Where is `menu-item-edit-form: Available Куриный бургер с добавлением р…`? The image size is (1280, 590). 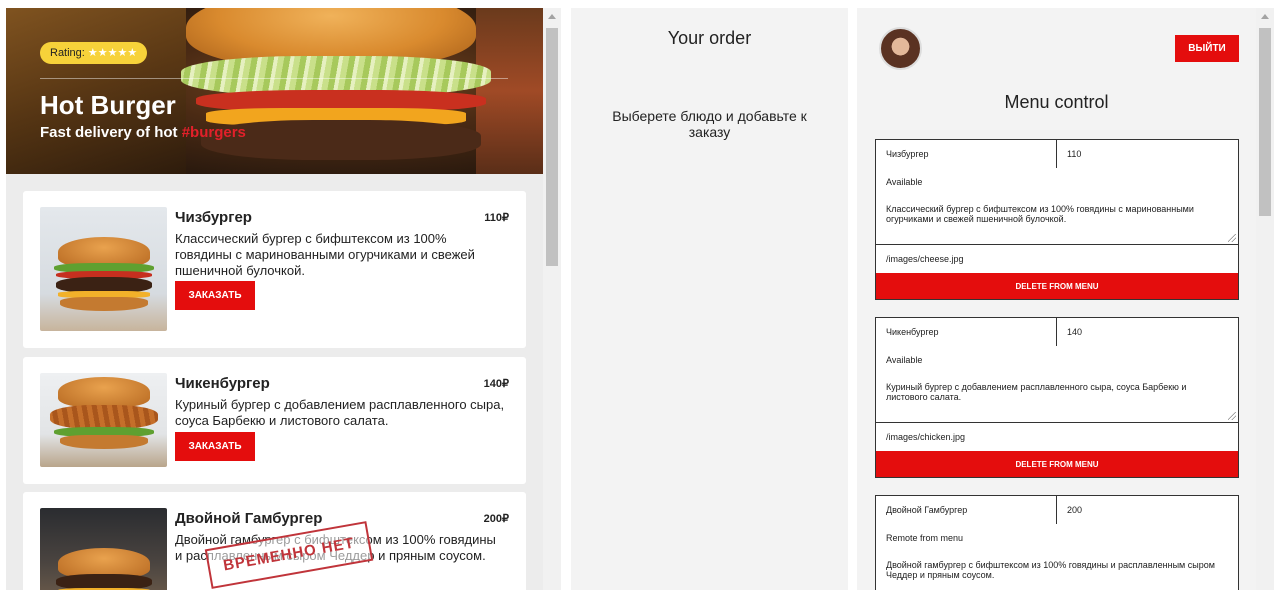
menu-item-edit-form: Available Куриный бургер с добавлением р… is located at coordinates (1057, 397).